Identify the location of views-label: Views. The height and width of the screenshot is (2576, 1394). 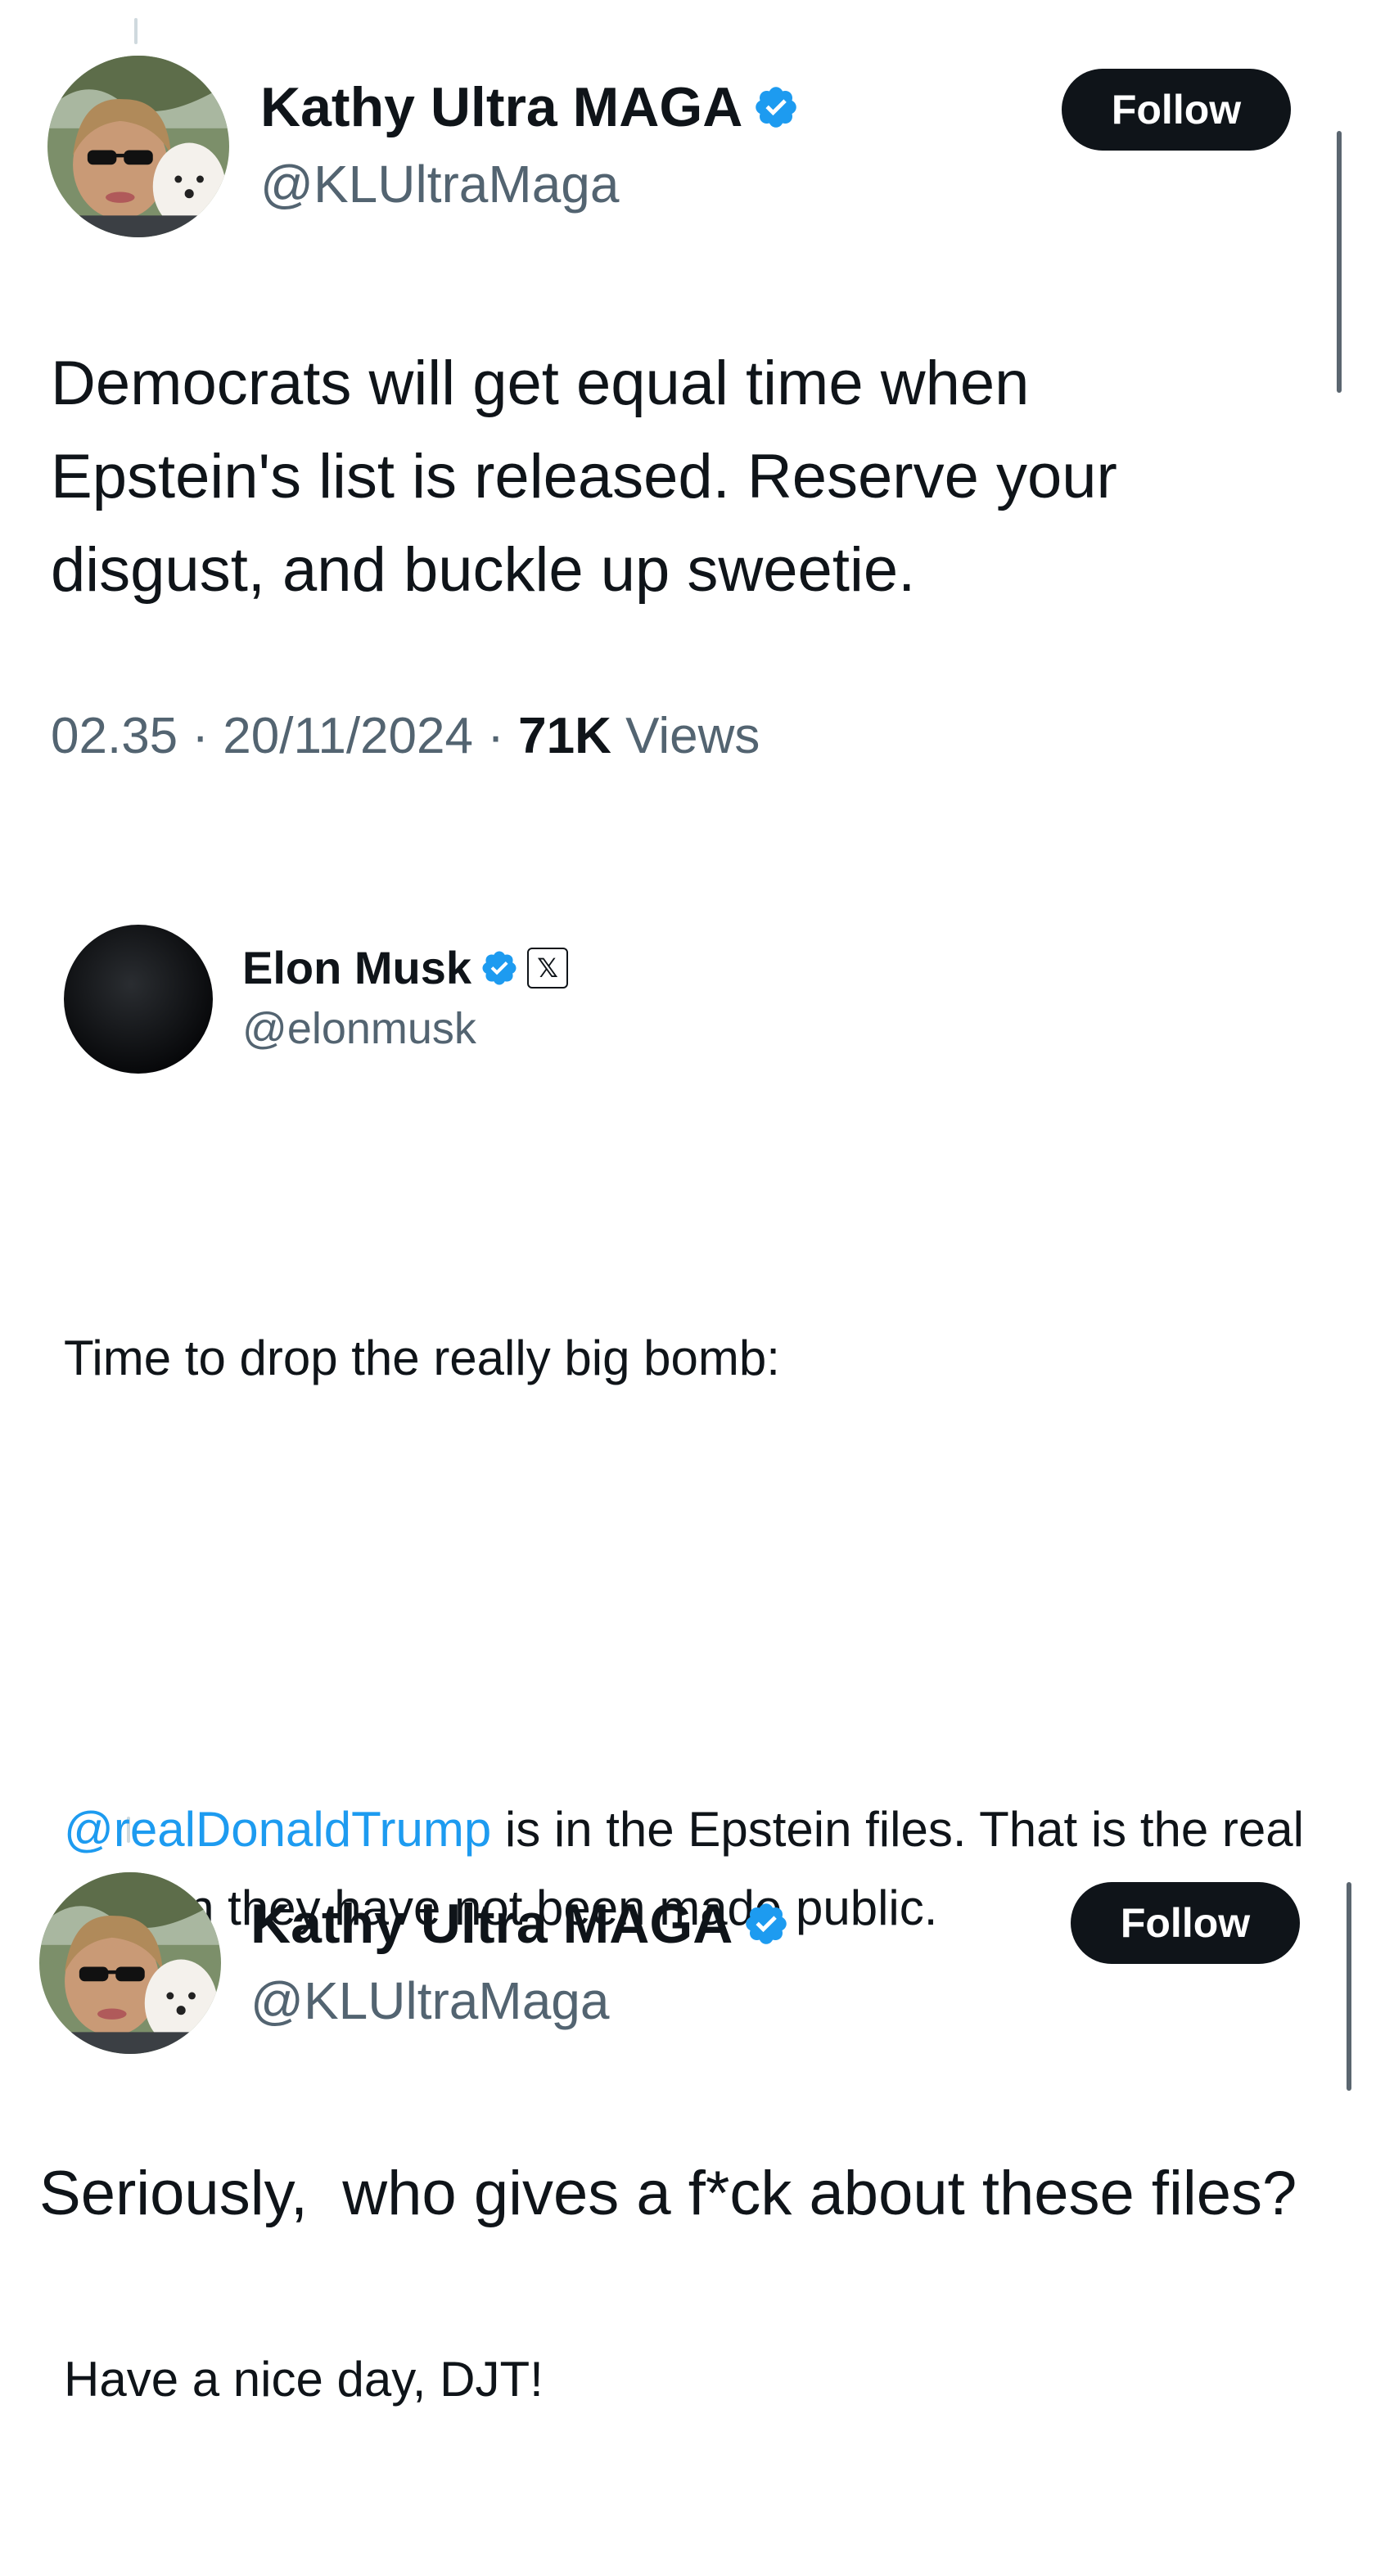
(692, 736).